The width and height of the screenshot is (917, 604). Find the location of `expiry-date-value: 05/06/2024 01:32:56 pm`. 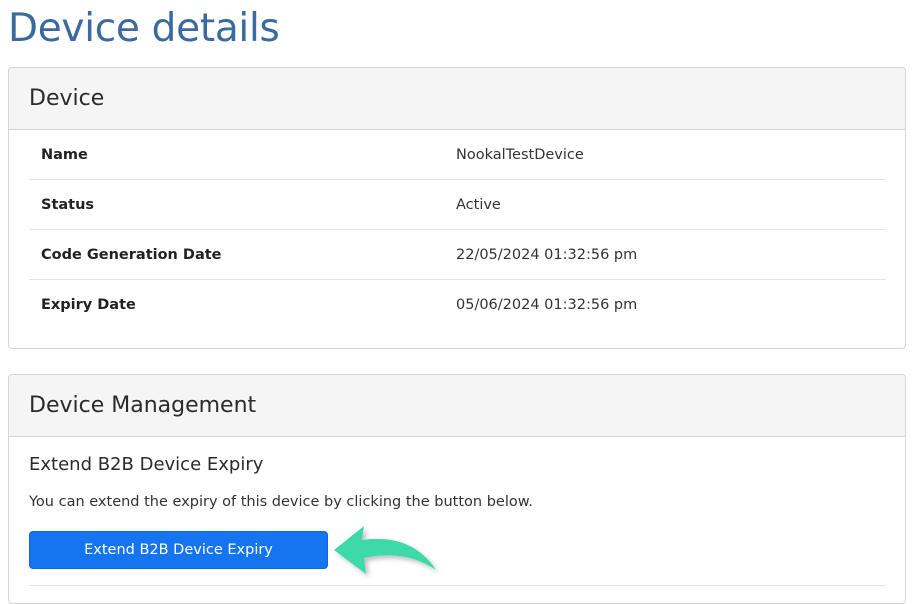

expiry-date-value: 05/06/2024 01:32:56 pm is located at coordinates (547, 305).